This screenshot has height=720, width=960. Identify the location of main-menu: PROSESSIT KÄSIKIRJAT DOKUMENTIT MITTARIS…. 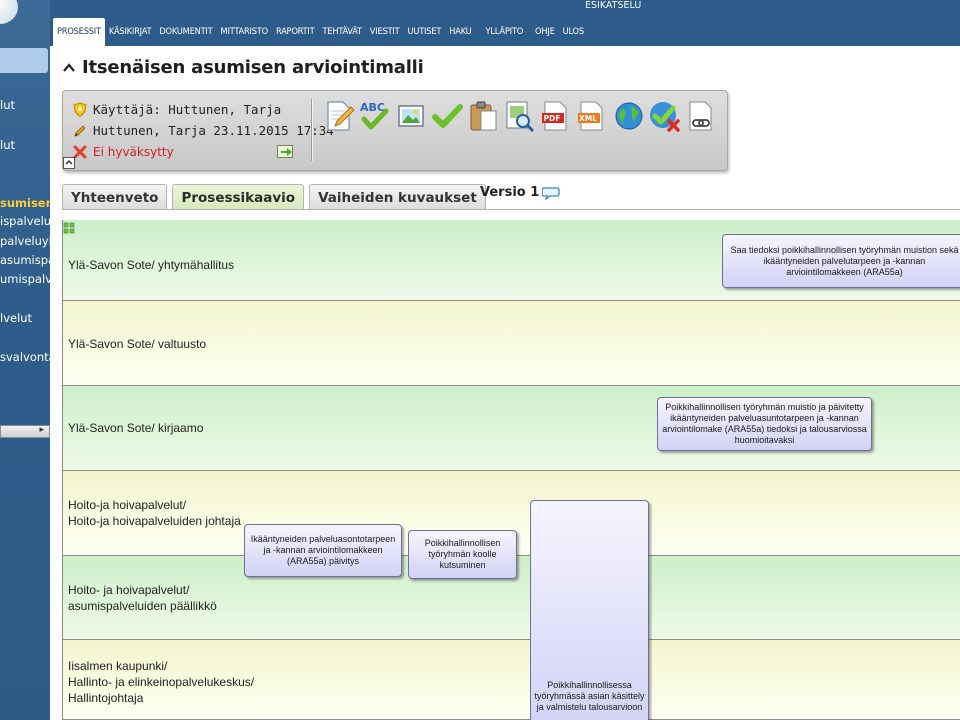
(320, 32).